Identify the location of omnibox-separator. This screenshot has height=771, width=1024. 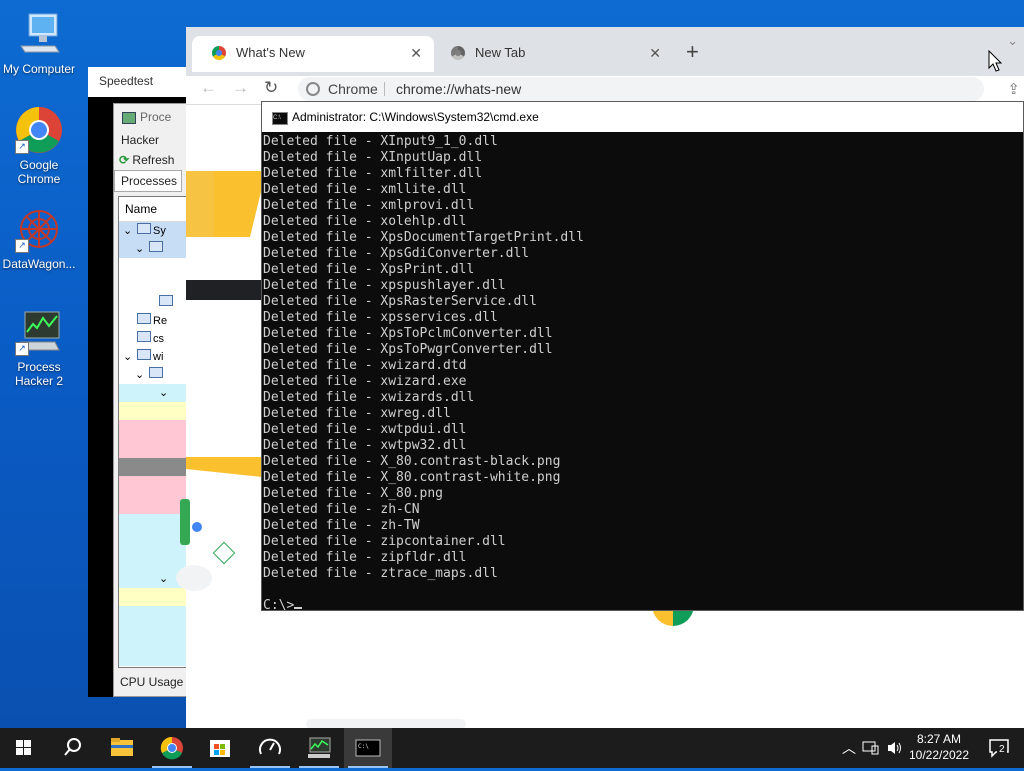
(384, 89).